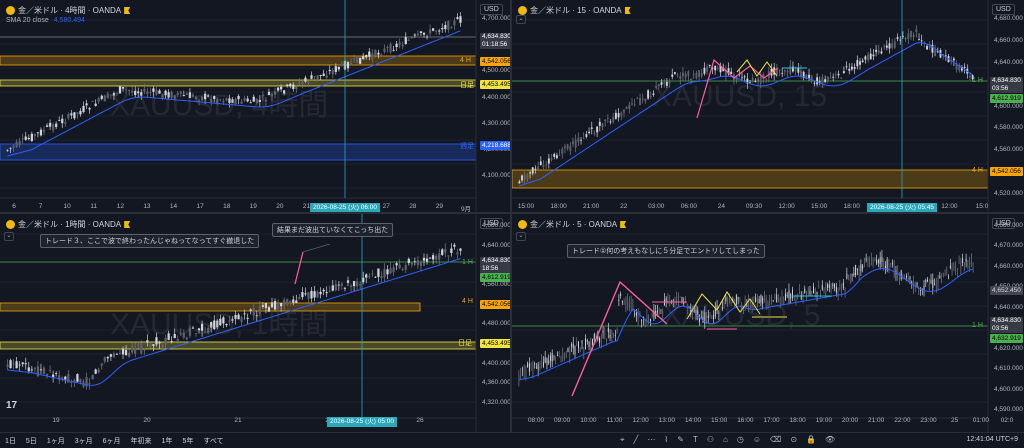 This screenshot has width=1024, height=448. What do you see at coordinates (574, 10) in the screenshot?
I see `chart-legend: 金／米ドル · 15 · OANDA` at bounding box center [574, 10].